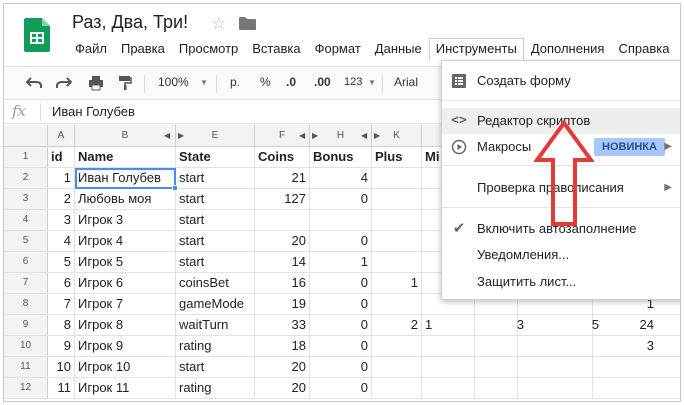  What do you see at coordinates (338, 49) in the screenshot?
I see `menu-format: Формат` at bounding box center [338, 49].